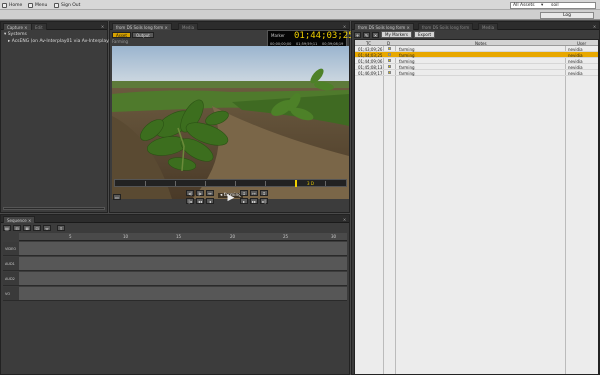 The height and width of the screenshot is (375, 600). Describe the element at coordinates (47, 228) in the screenshot. I see `zoom-icon: ⇔` at that location.